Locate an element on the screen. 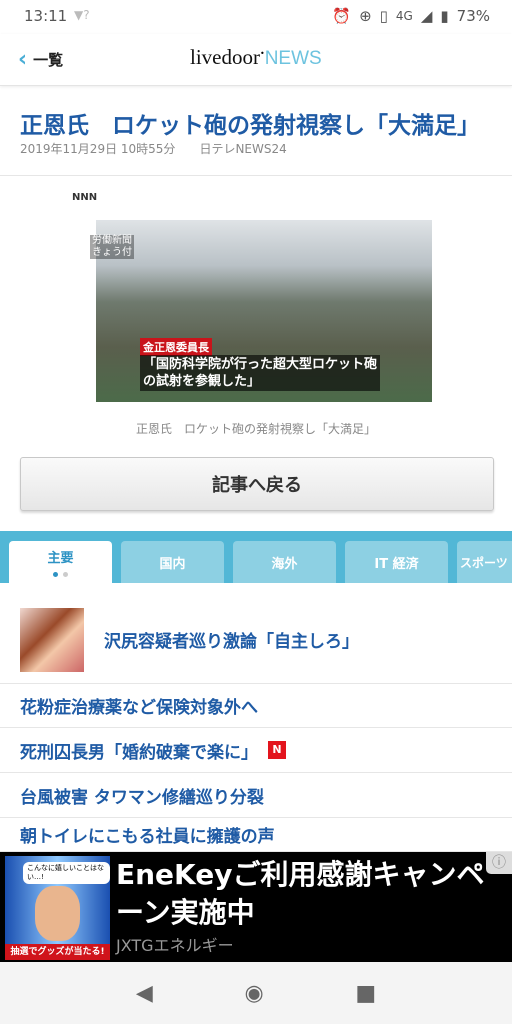  tab-label: 主要 is located at coordinates (60, 558).